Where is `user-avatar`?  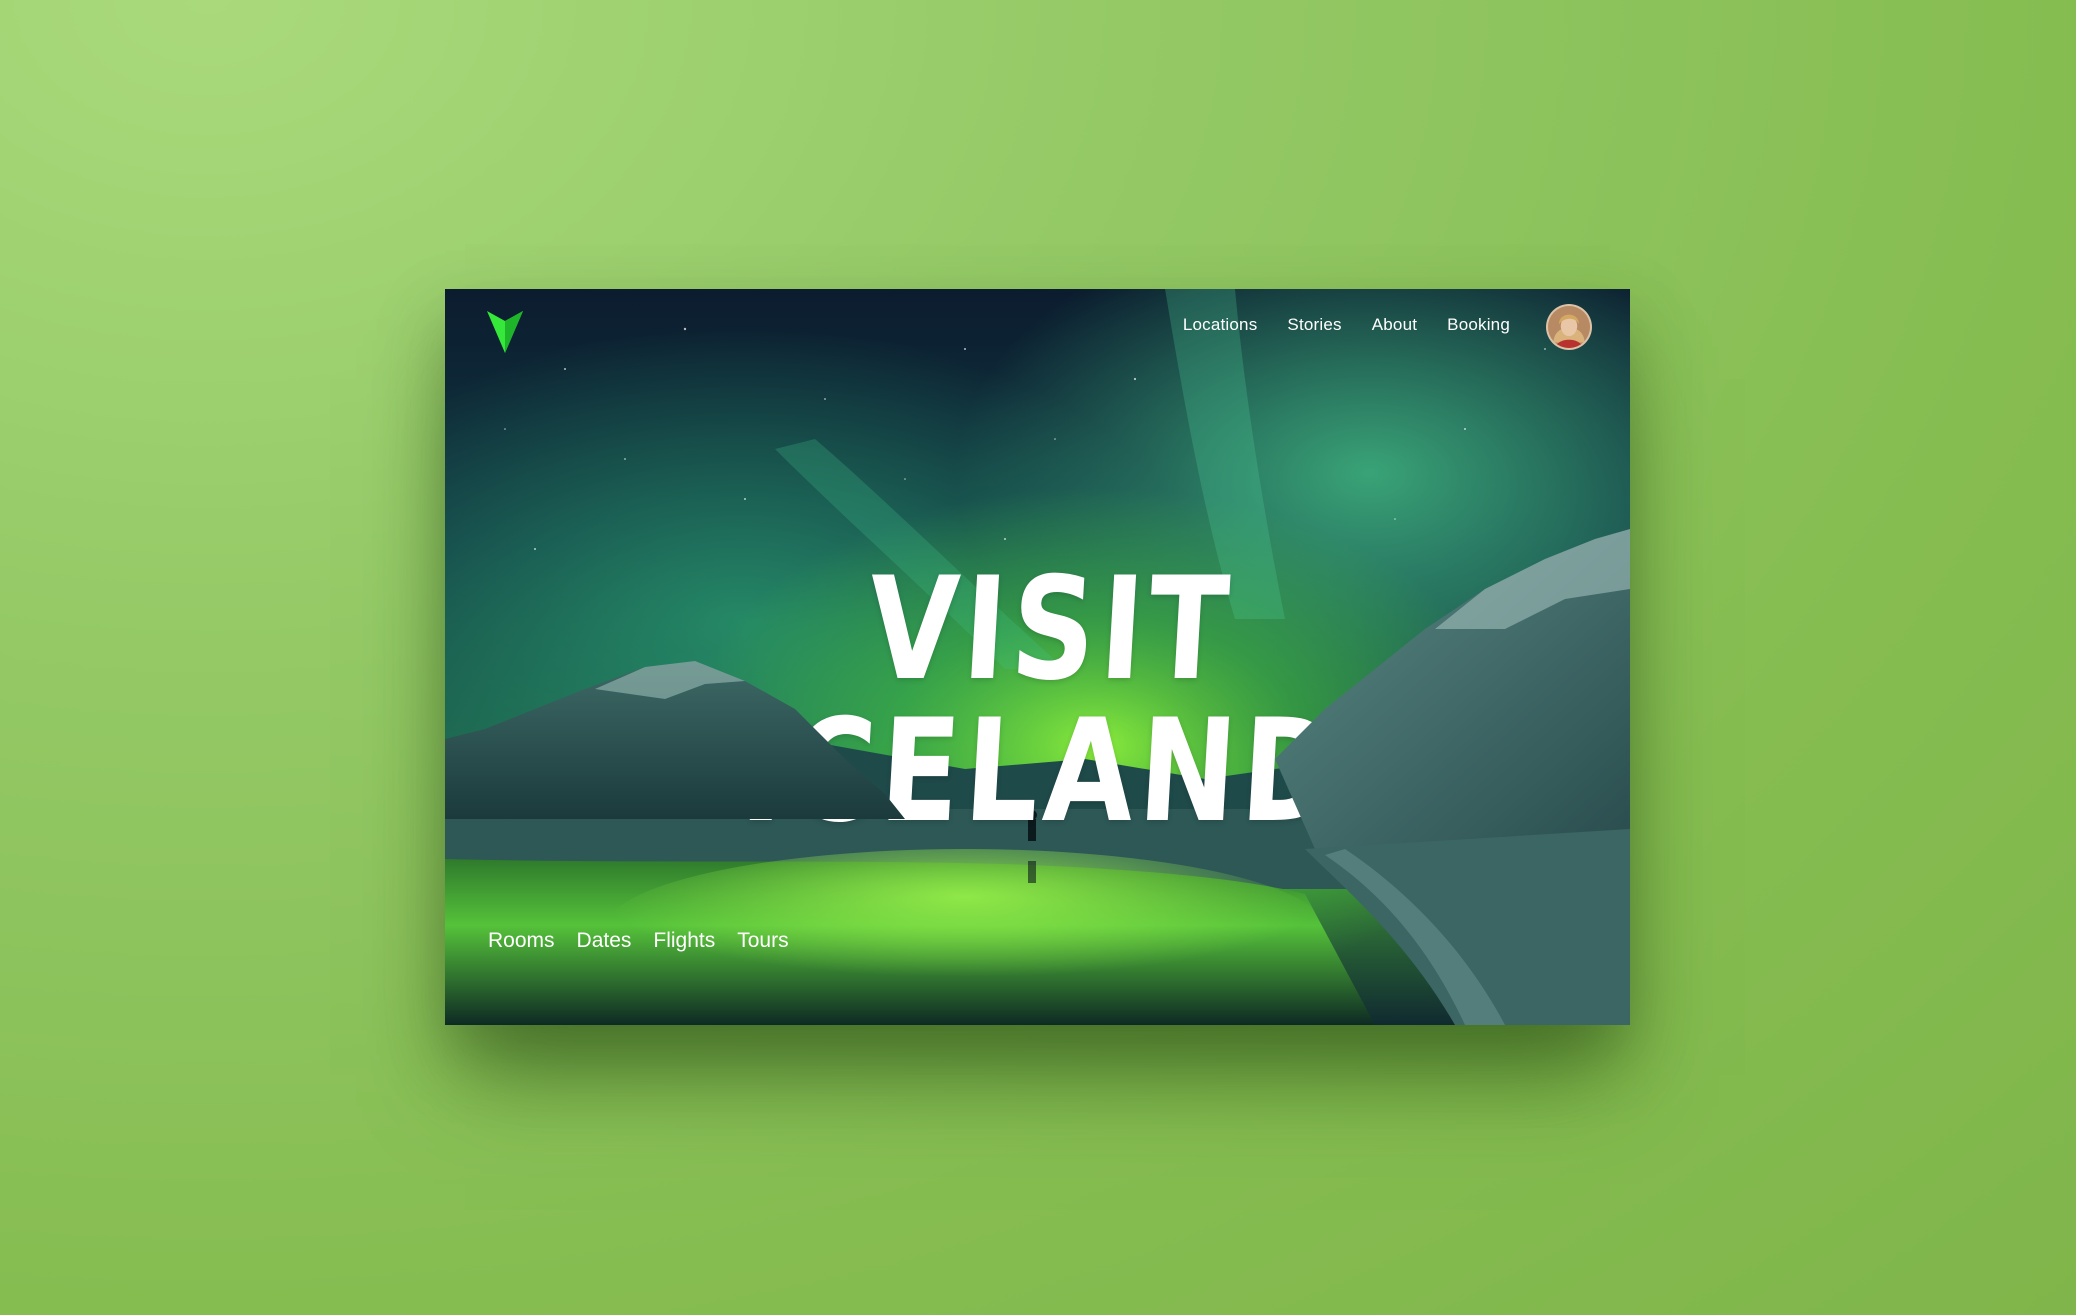 user-avatar is located at coordinates (1569, 327).